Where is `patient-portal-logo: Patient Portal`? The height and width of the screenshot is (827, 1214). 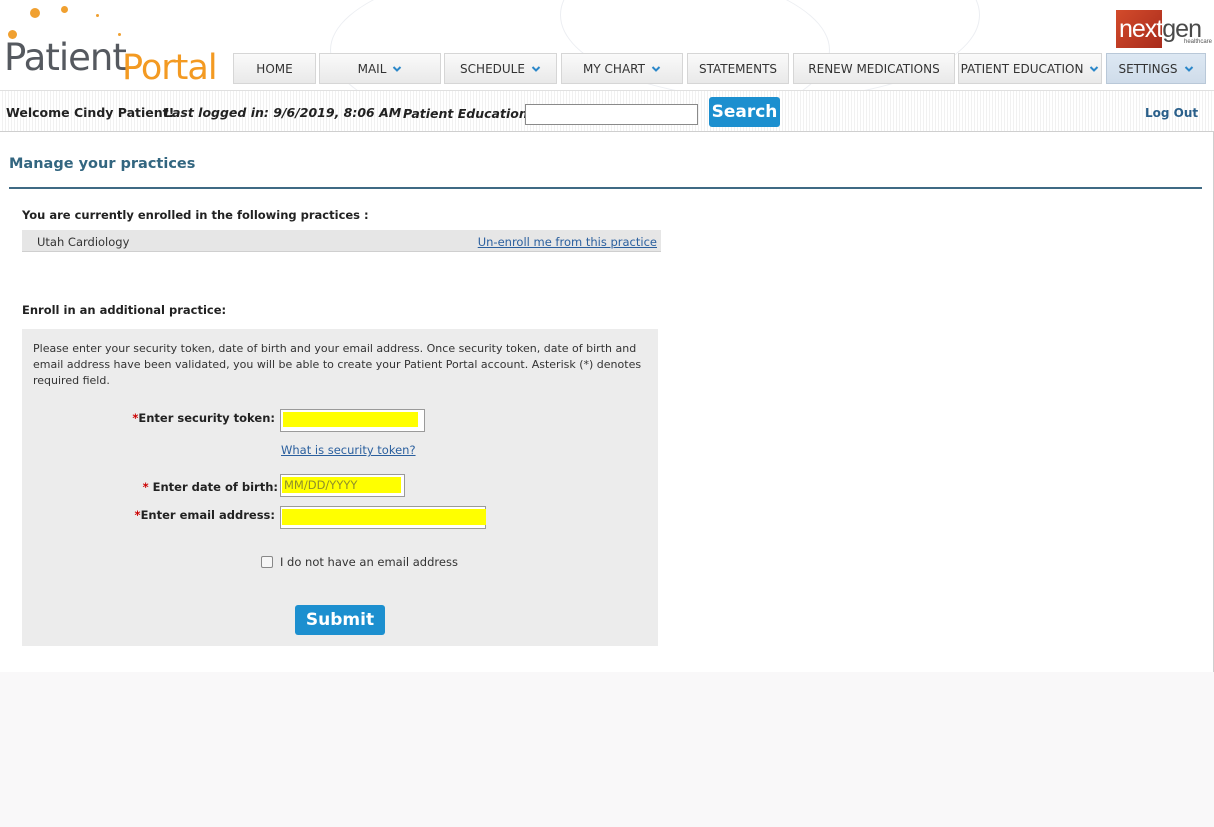 patient-portal-logo: Patient Portal is located at coordinates (115, 45).